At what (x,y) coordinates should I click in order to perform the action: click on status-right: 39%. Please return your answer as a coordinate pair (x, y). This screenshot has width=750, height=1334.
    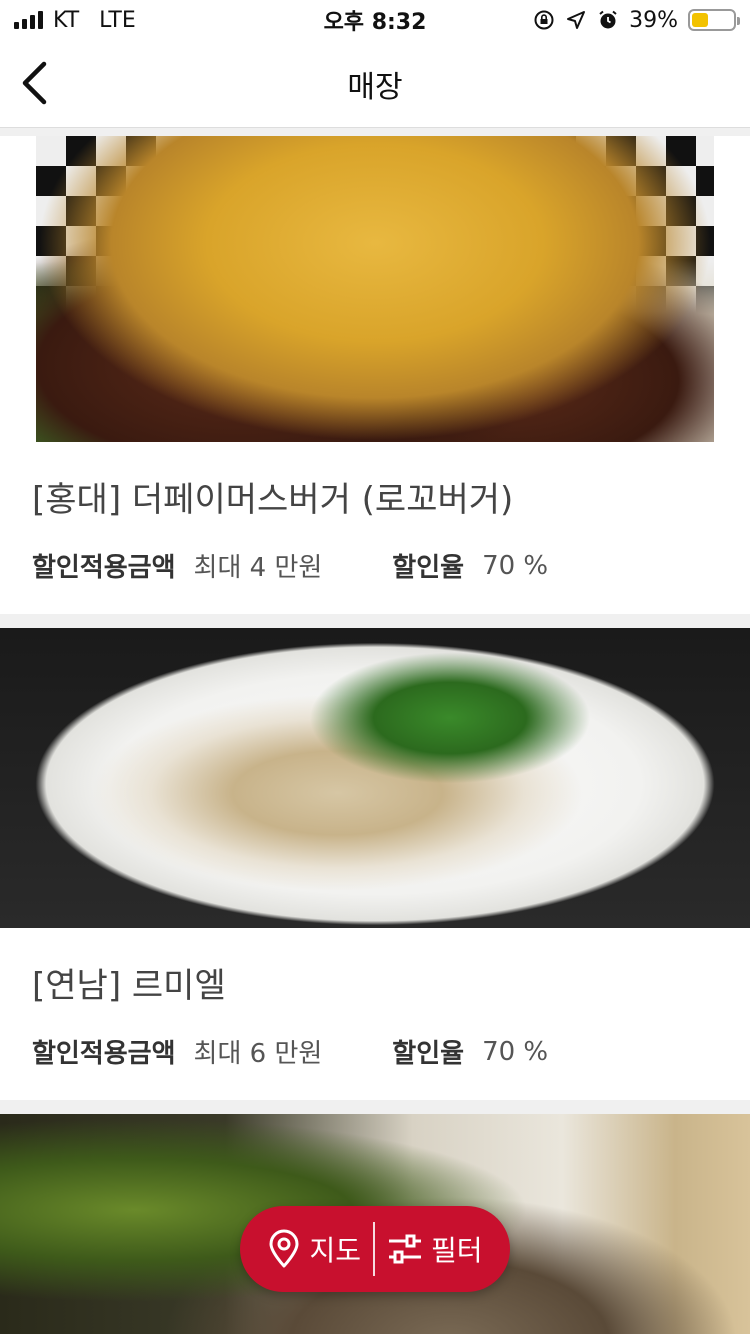
    Looking at the image, I should click on (613, 20).